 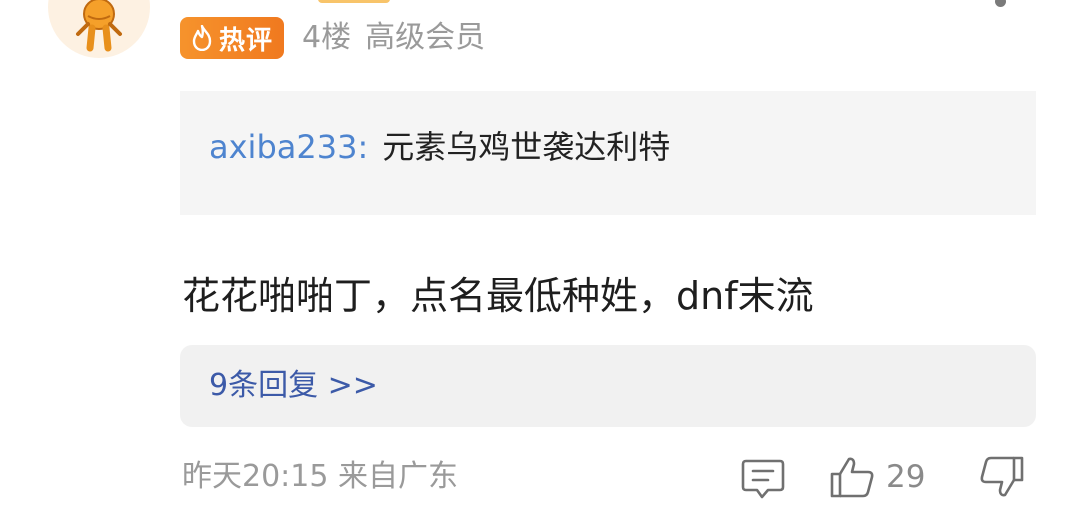 What do you see at coordinates (608, 386) in the screenshot?
I see `replies-panel: 9条回复 >>` at bounding box center [608, 386].